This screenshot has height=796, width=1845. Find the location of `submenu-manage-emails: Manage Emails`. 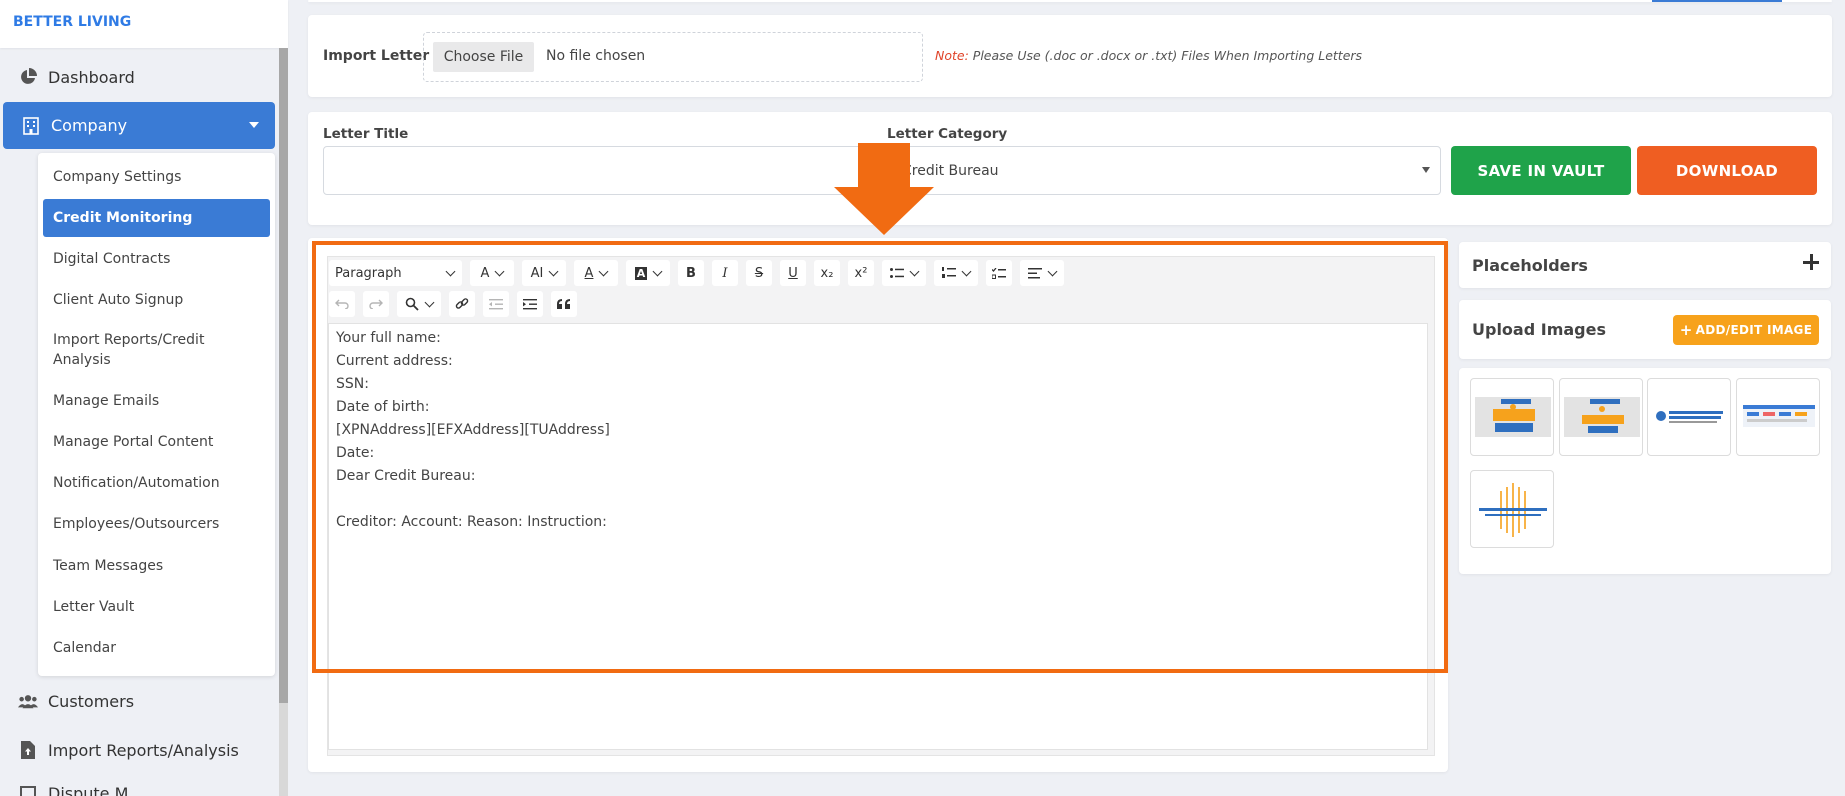

submenu-manage-emails: Manage Emails is located at coordinates (156, 401).